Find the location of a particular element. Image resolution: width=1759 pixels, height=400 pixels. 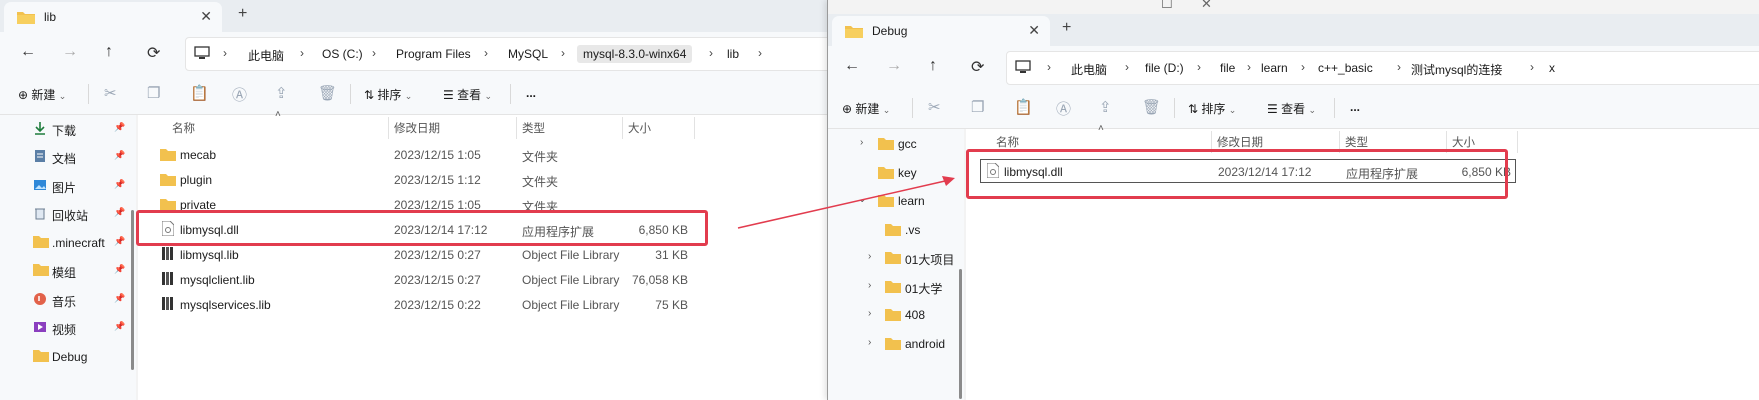

breadcrumb-item: x is located at coordinates (1552, 68).